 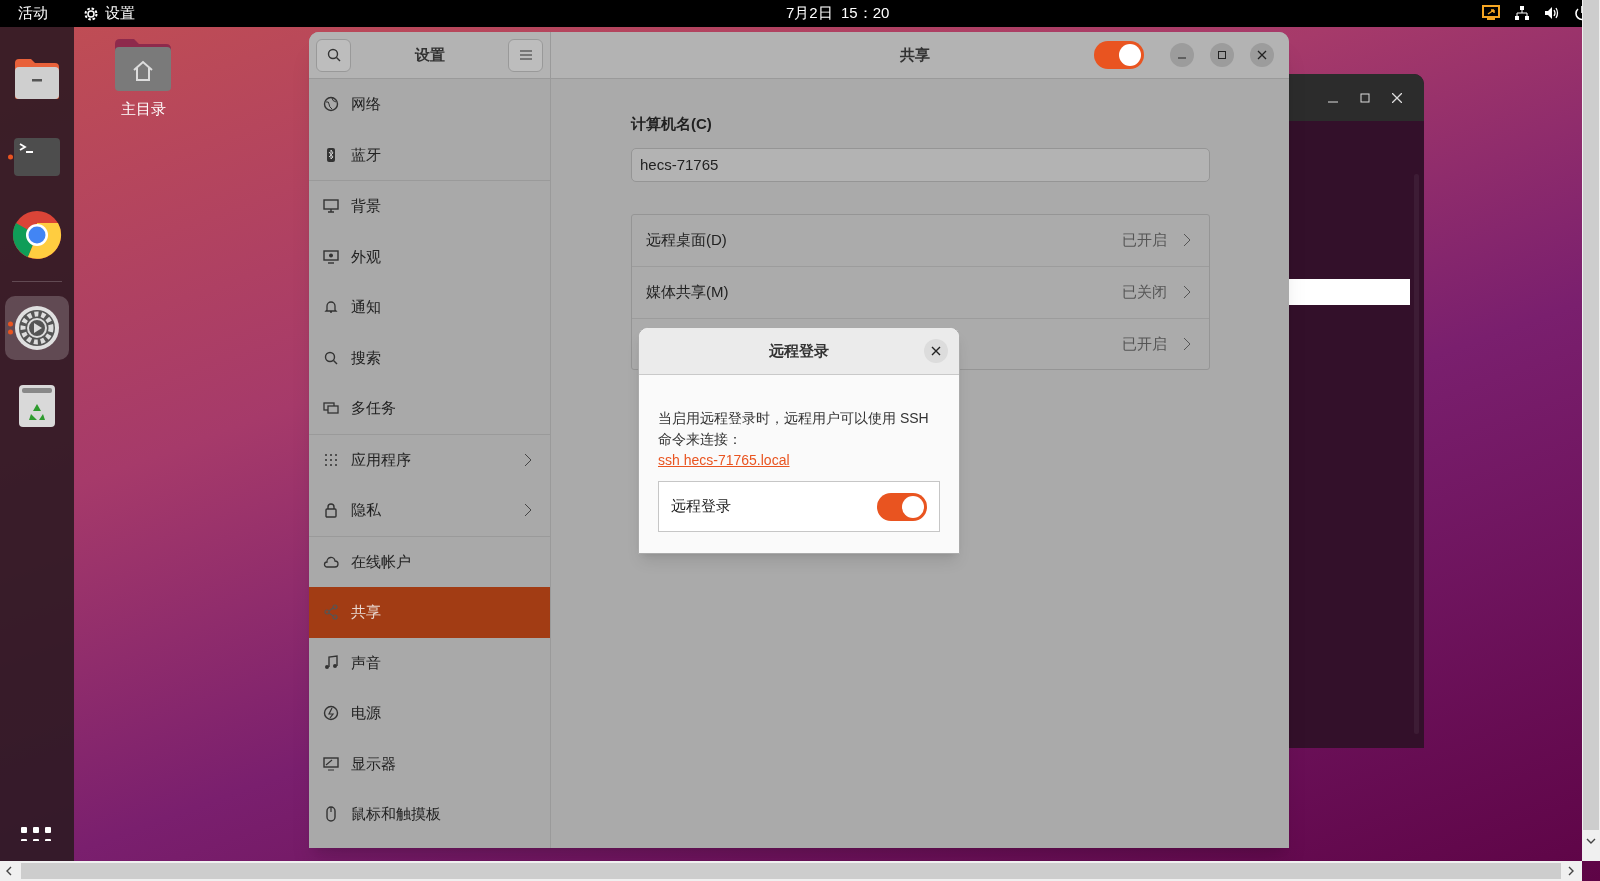 What do you see at coordinates (920, 240) in the screenshot?
I see `service-row: 远程桌面(D) 已开启` at bounding box center [920, 240].